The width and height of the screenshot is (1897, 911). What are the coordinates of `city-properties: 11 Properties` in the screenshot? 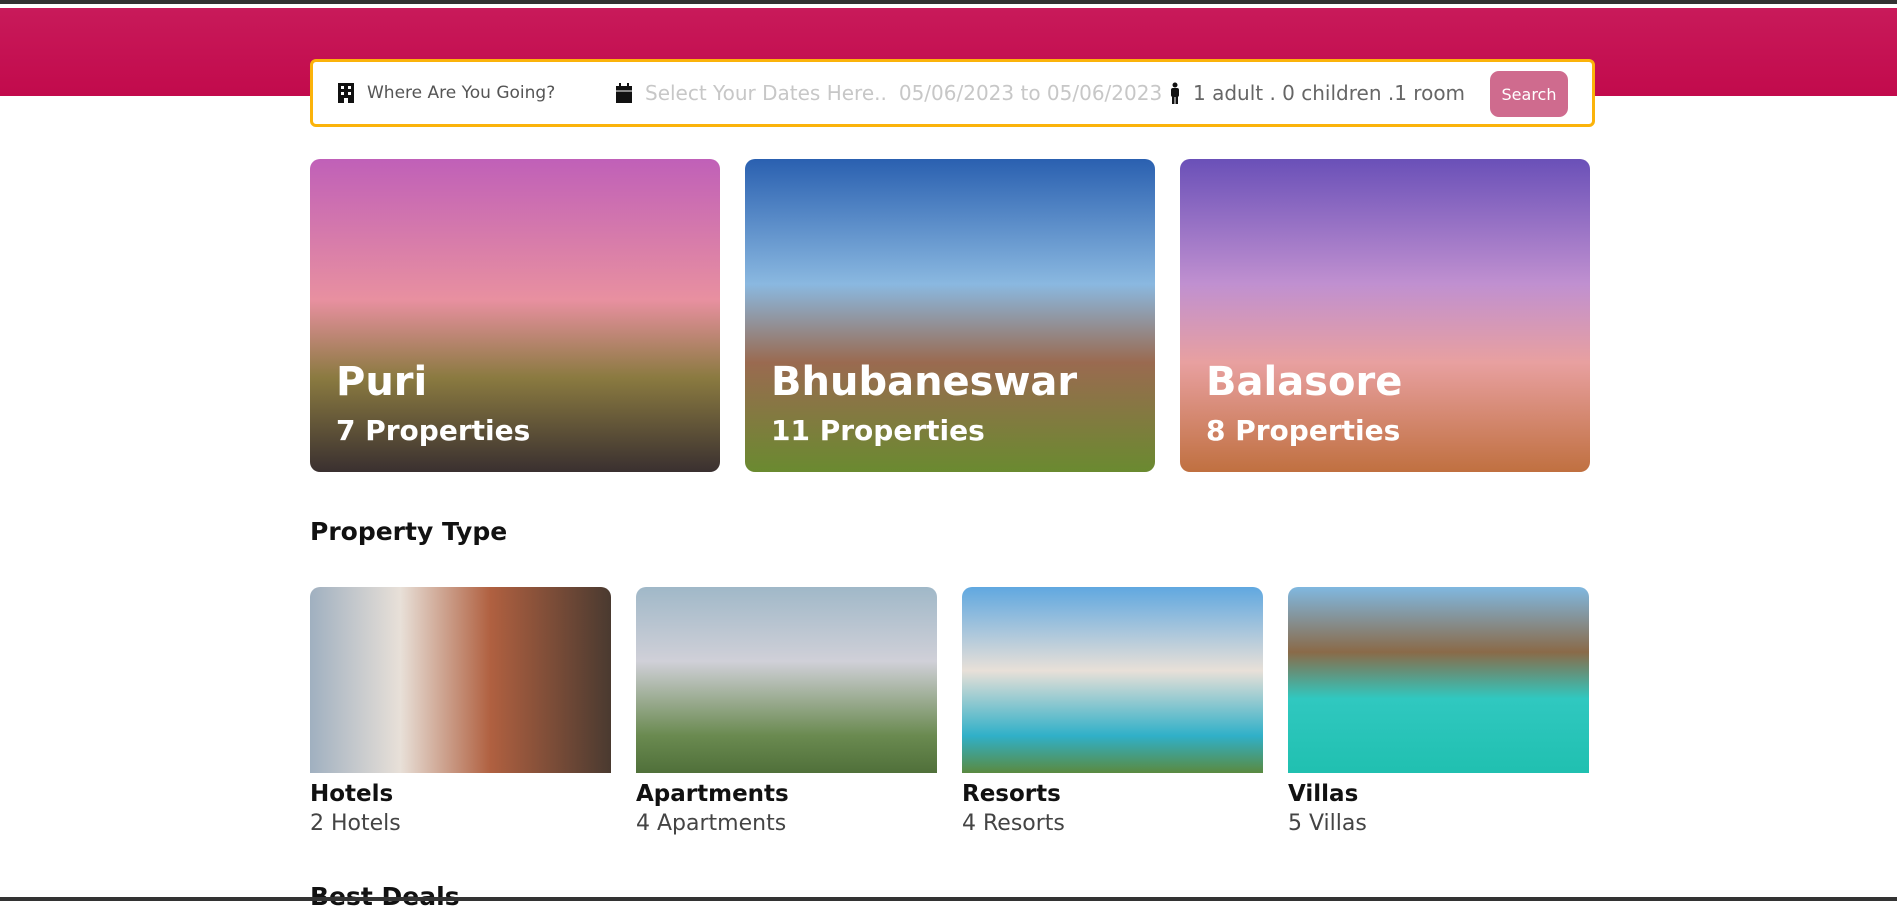 It's located at (878, 430).